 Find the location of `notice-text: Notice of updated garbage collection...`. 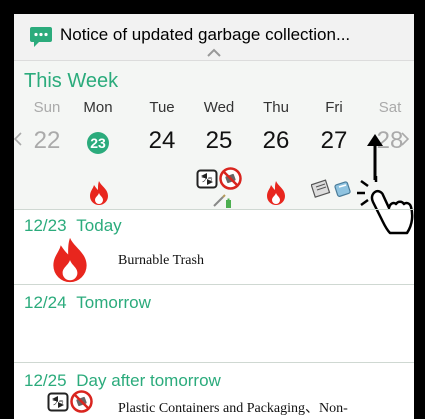

notice-text: Notice of updated garbage collection... is located at coordinates (205, 34).